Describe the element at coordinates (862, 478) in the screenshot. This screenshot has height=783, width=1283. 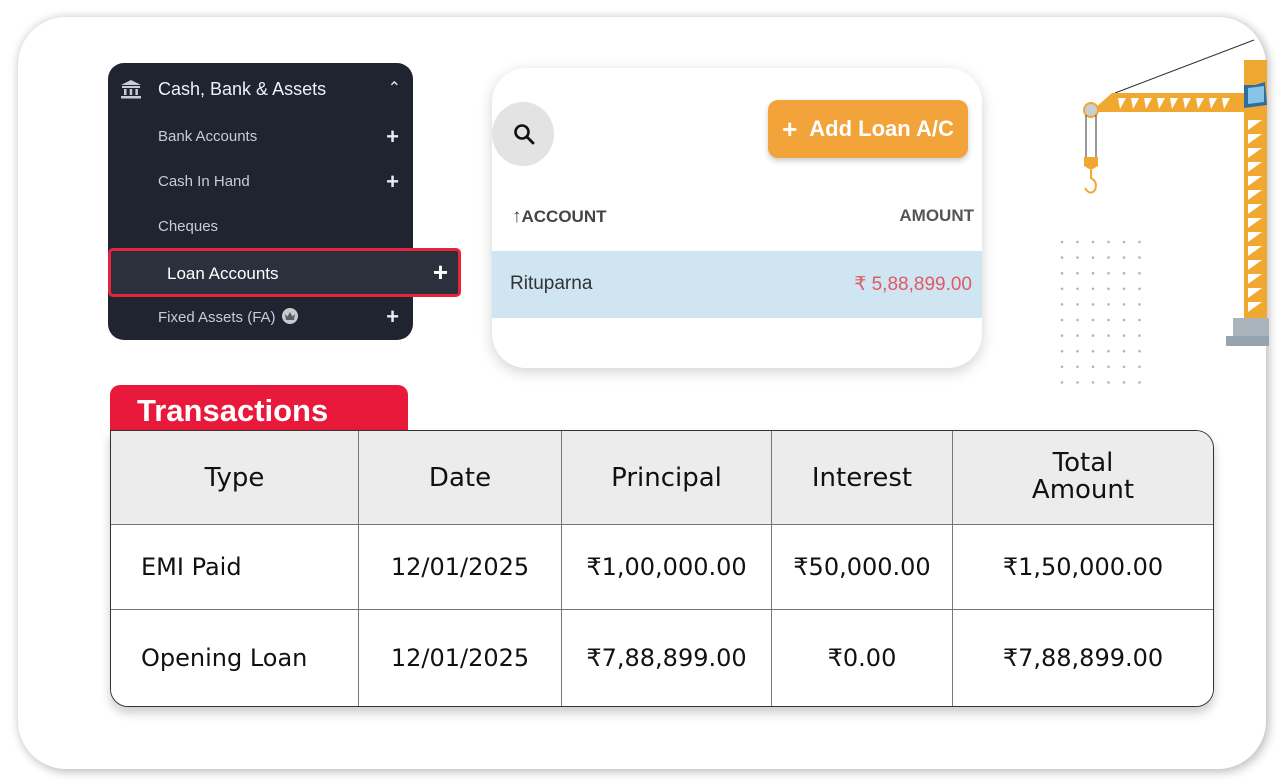
I see `column-header-interest: Interest` at that location.